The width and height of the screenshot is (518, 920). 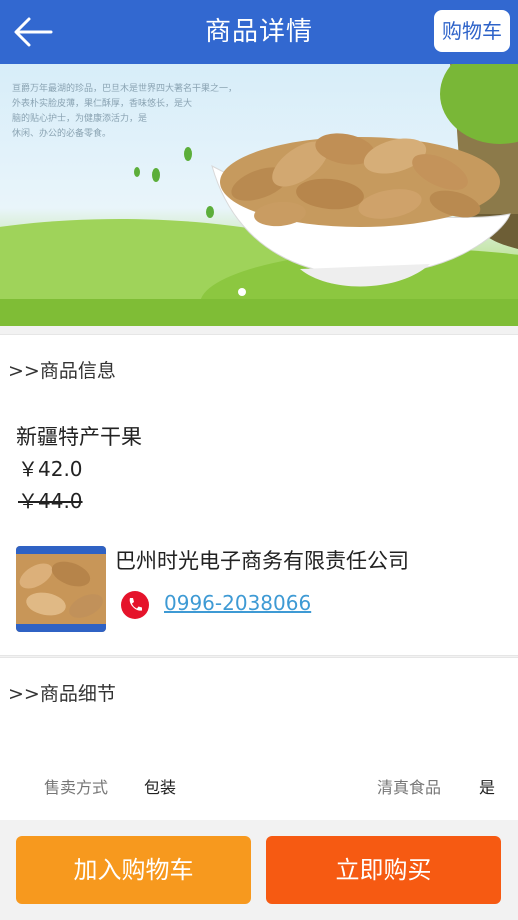 I want to click on section-title: >>商品细节, so click(x=62, y=694).